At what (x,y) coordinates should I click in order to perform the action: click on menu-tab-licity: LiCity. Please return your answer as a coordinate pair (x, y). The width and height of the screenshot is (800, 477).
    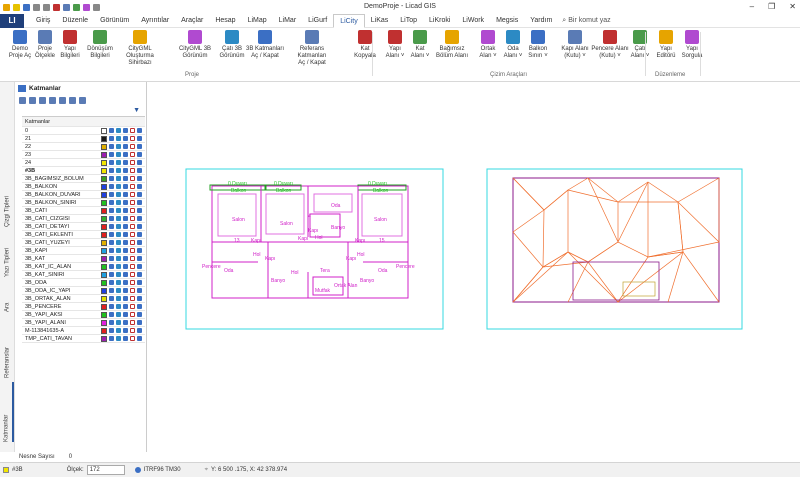
    Looking at the image, I should click on (349, 20).